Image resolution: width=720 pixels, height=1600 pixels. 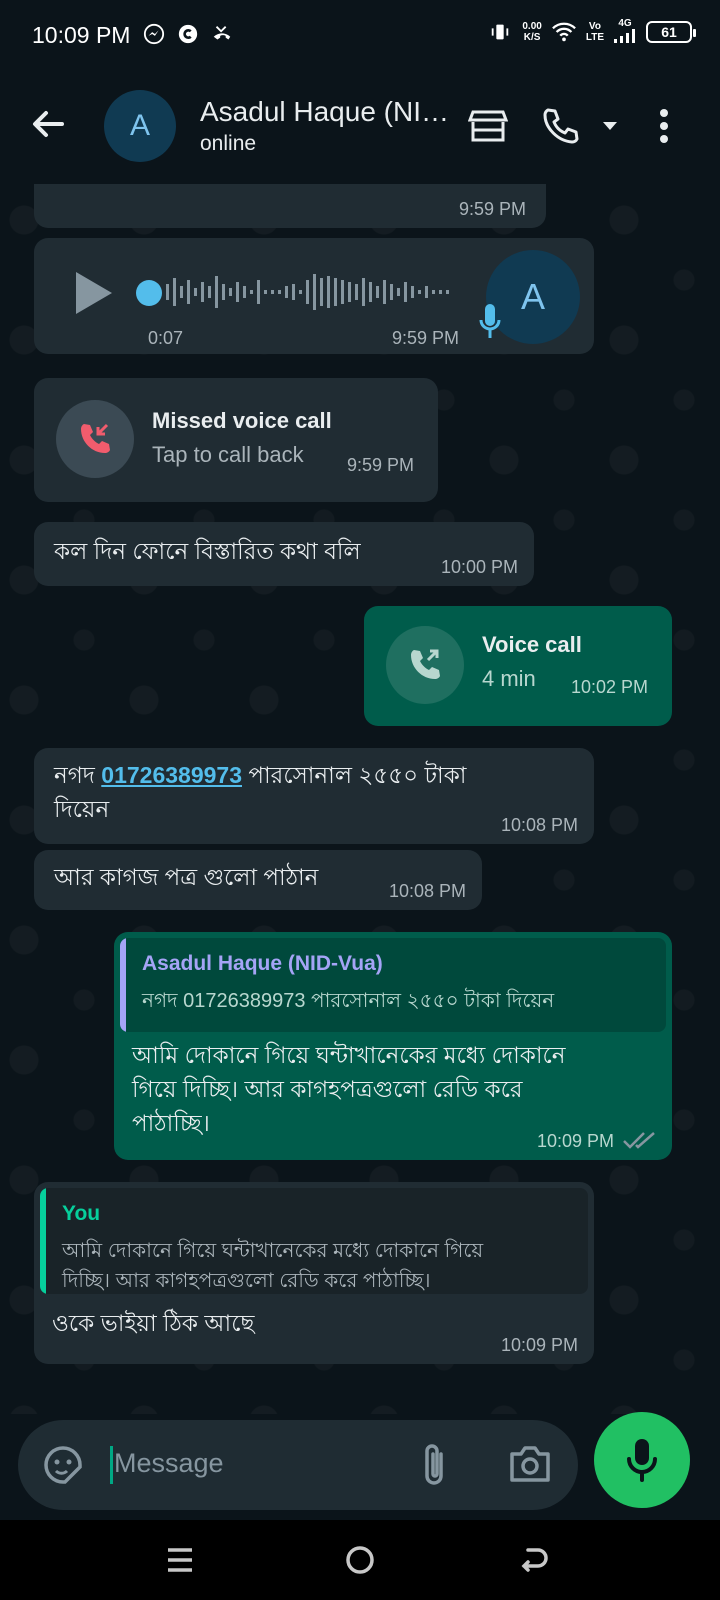 I want to click on outgoing-call-icon, so click(x=425, y=664).